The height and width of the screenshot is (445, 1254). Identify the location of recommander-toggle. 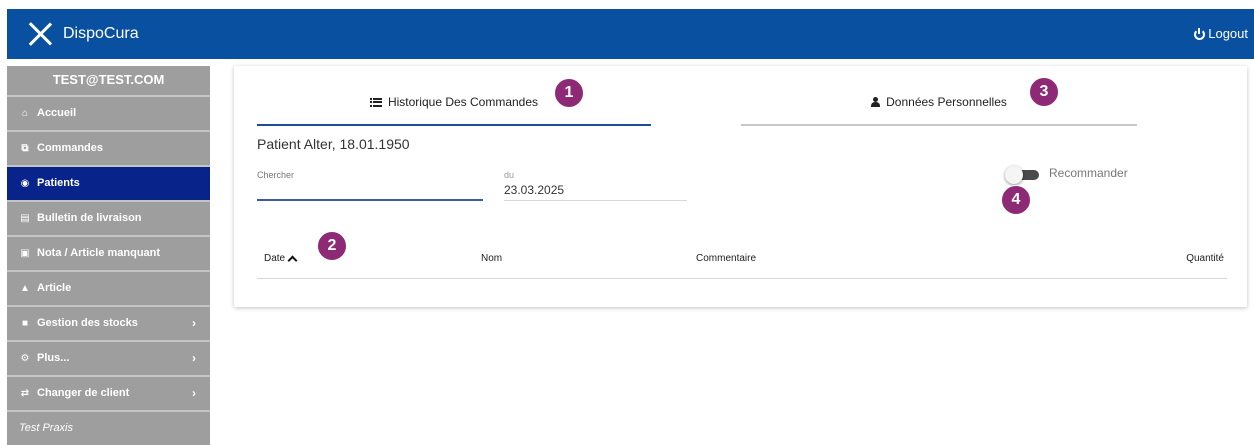
(1022, 175).